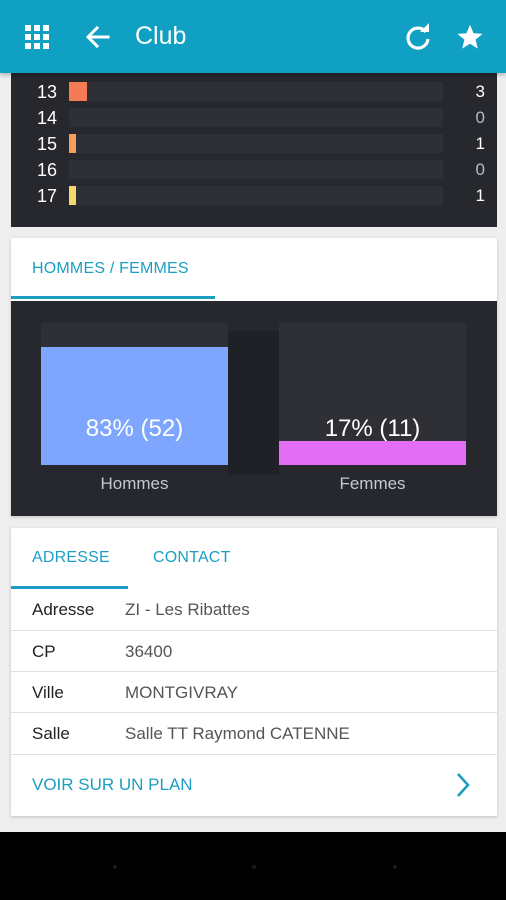  What do you see at coordinates (372, 483) in the screenshot?
I see `femmes-category-label: Femmes` at bounding box center [372, 483].